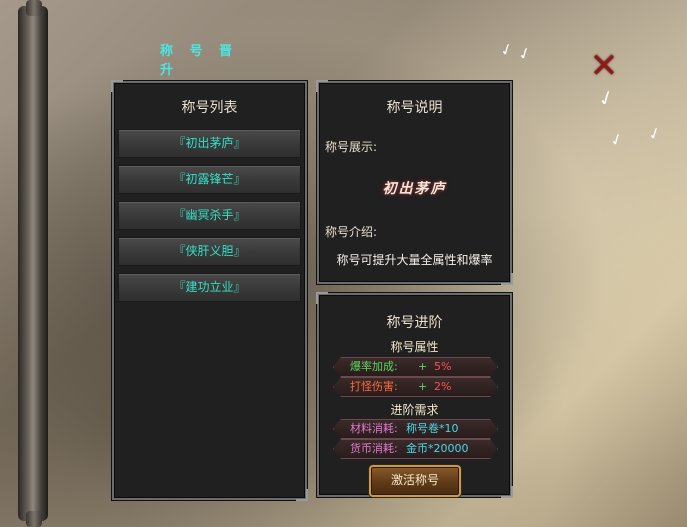  Describe the element at coordinates (443, 366) in the screenshot. I see `attribute-value: 5%` at that location.